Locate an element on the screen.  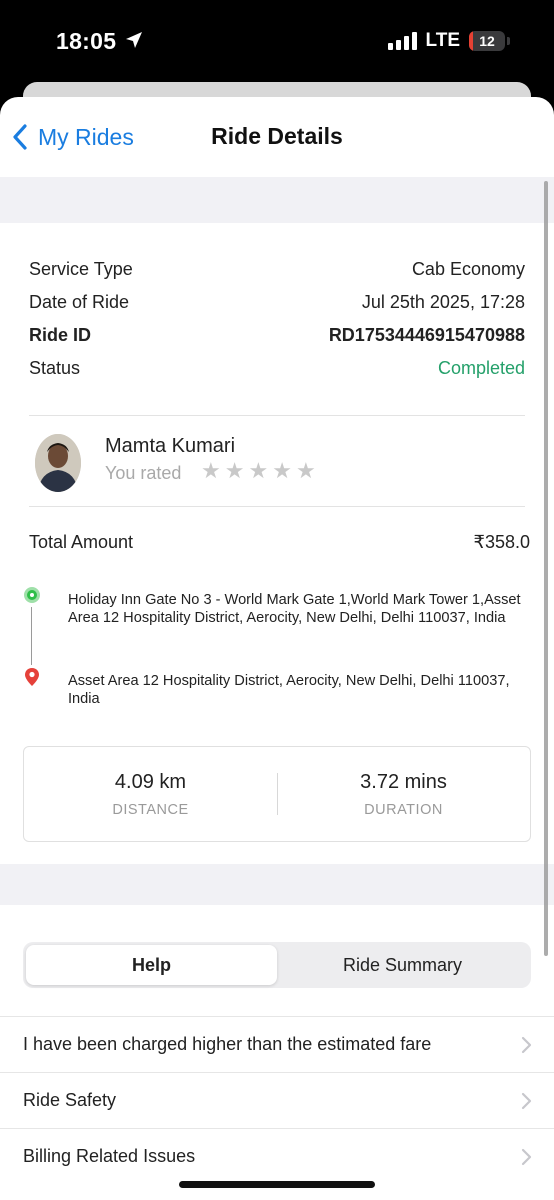
segmented-control: Help Ride Summary is located at coordinates (277, 965).